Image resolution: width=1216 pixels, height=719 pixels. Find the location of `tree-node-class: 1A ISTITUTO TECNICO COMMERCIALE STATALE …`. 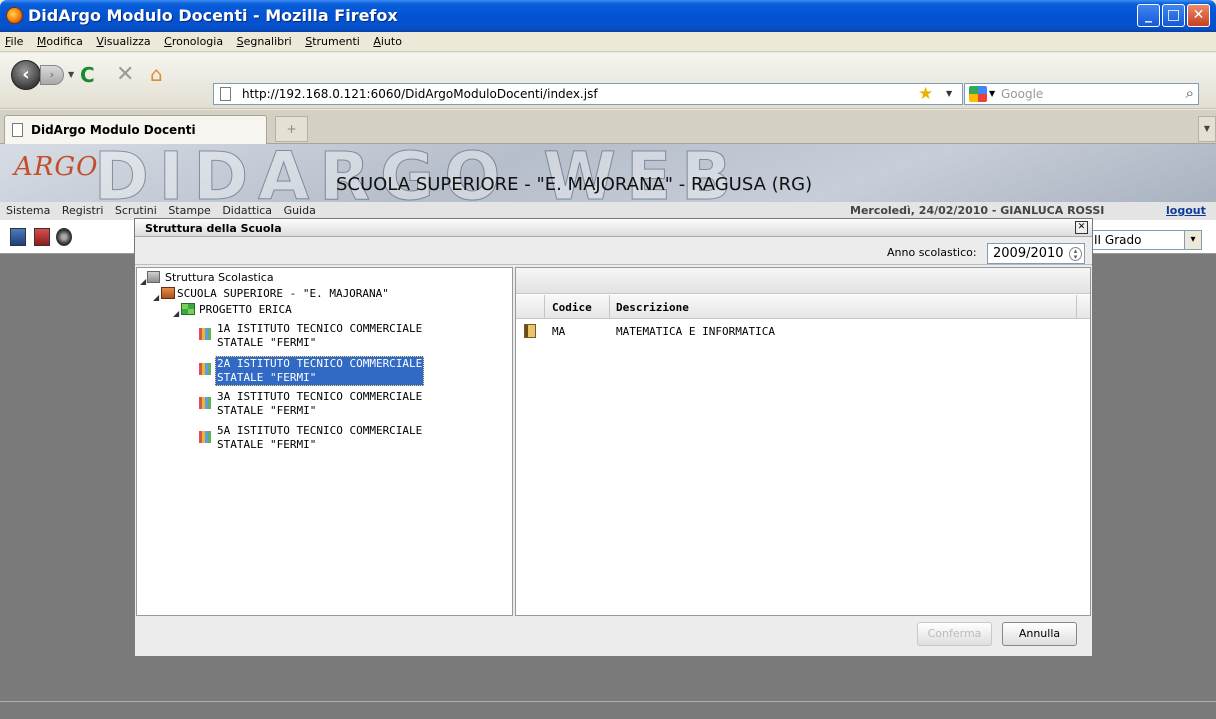

tree-node-class: 1A ISTITUTO TECNICO COMMERCIALE STATALE … is located at coordinates (319, 336).